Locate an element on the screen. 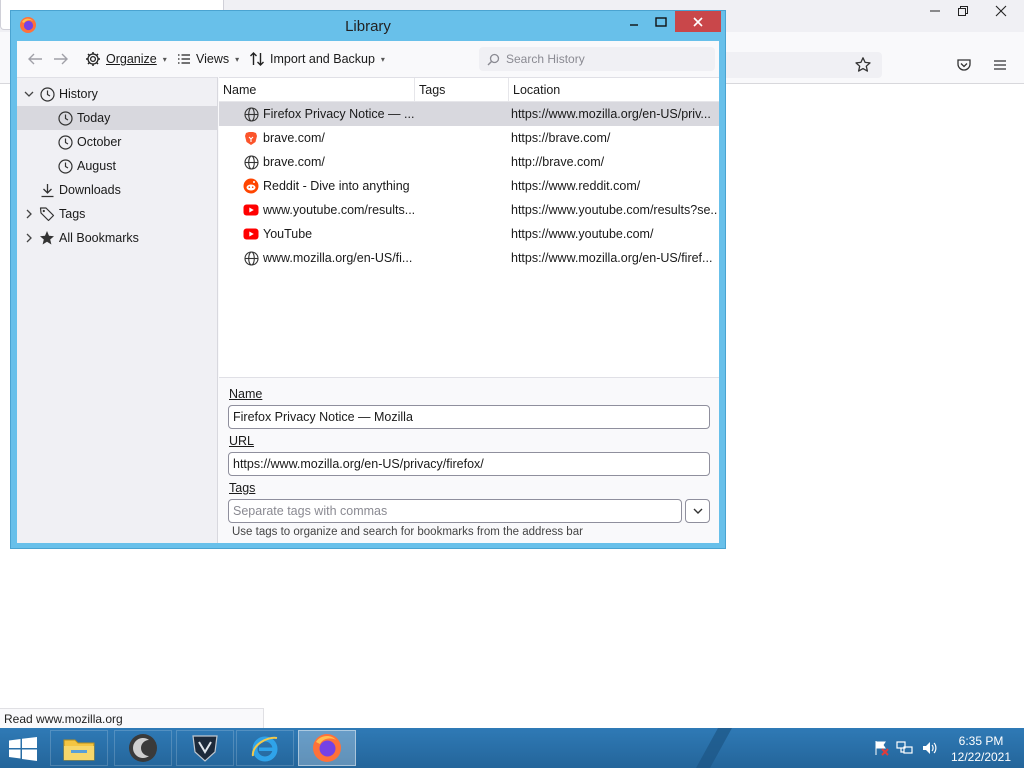  chevron-down-icon: ▾ is located at coordinates (237, 59).